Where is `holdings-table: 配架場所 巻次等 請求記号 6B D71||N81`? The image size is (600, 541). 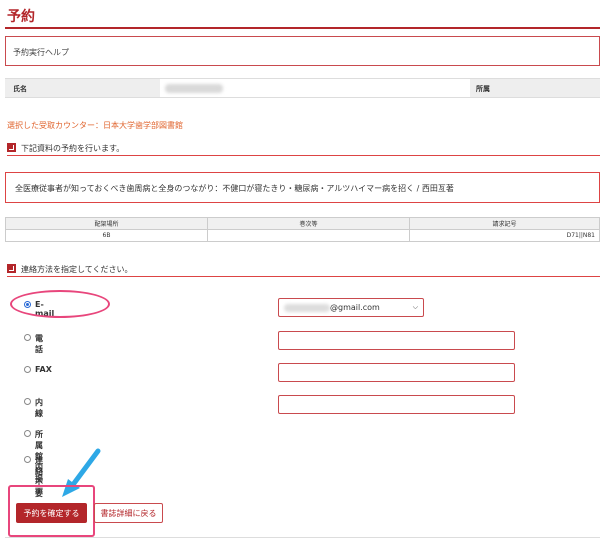
holdings-table: 配架場所 巻次等 請求記号 6B D71||N81 is located at coordinates (302, 229).